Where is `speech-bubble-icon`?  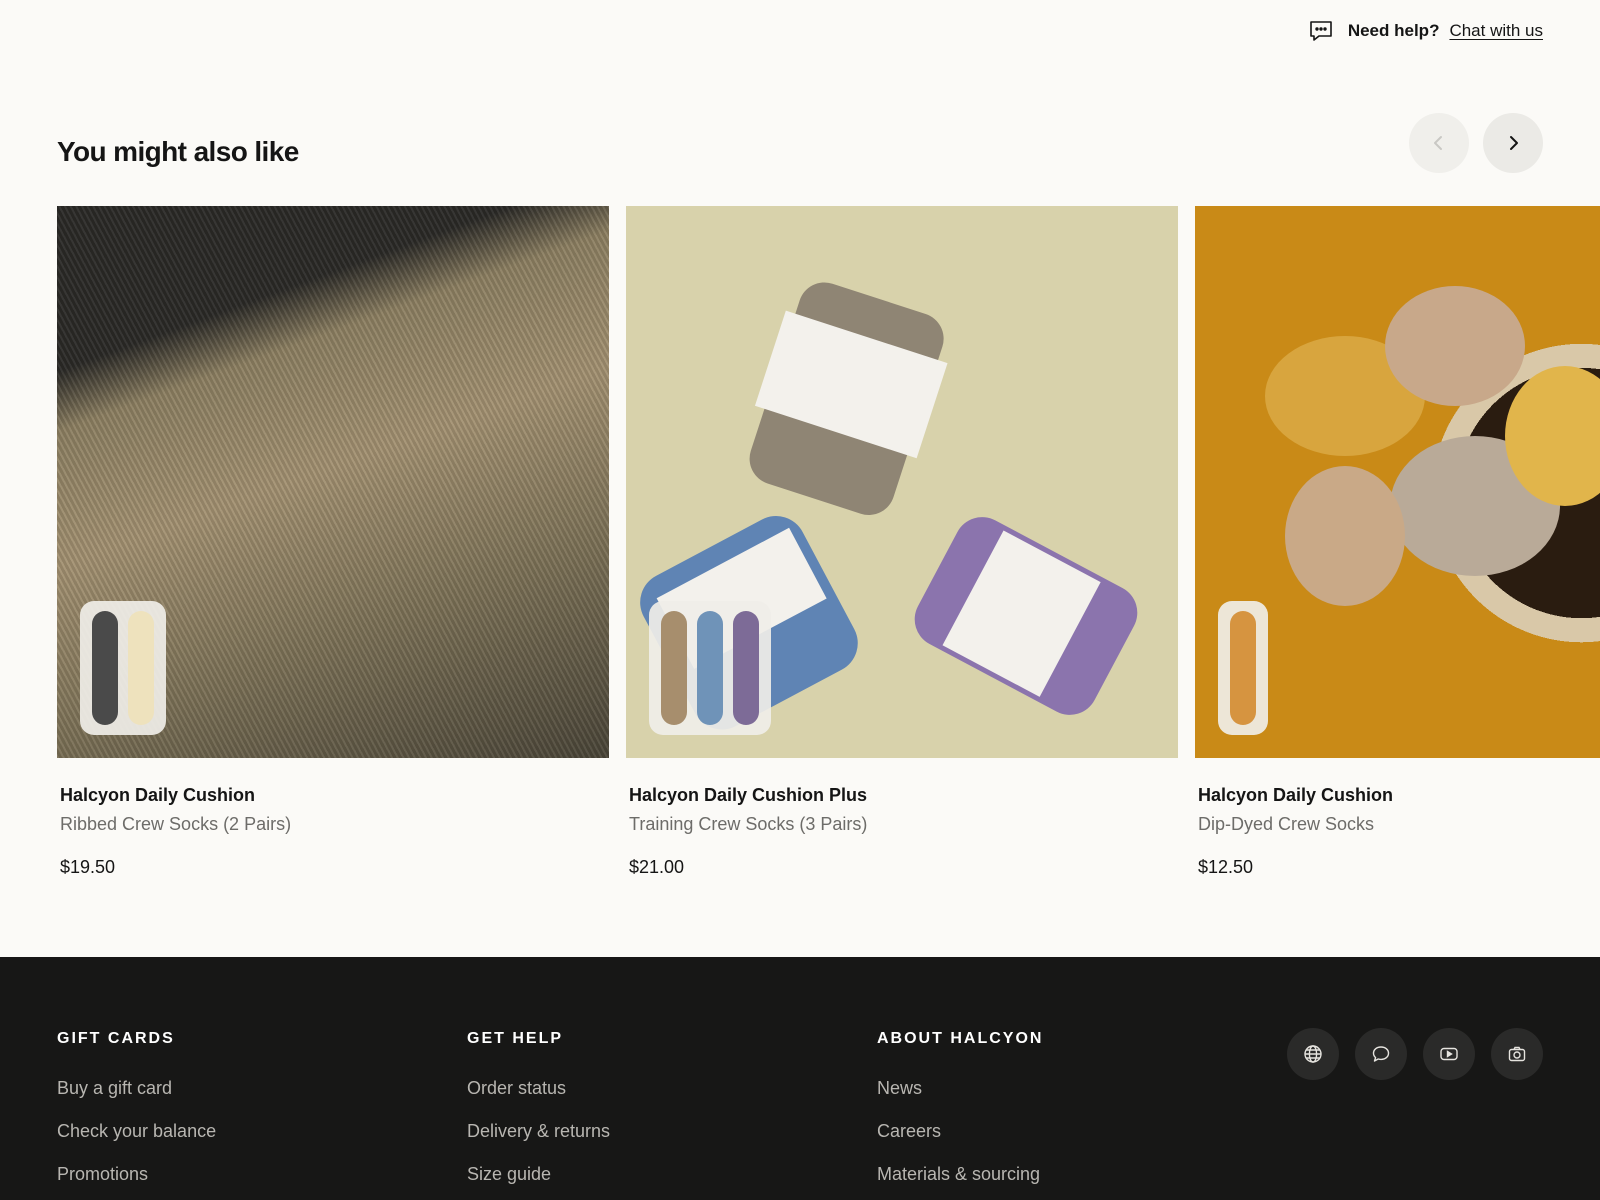
speech-bubble-icon is located at coordinates (1381, 1054).